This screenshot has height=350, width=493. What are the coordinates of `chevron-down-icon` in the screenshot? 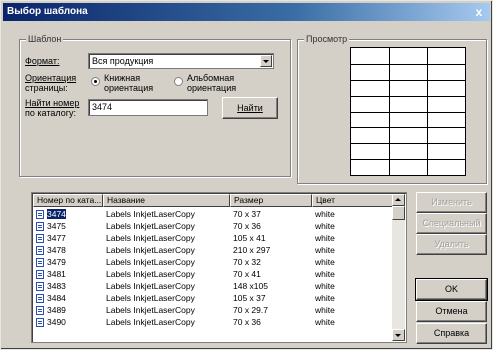 It's located at (266, 61).